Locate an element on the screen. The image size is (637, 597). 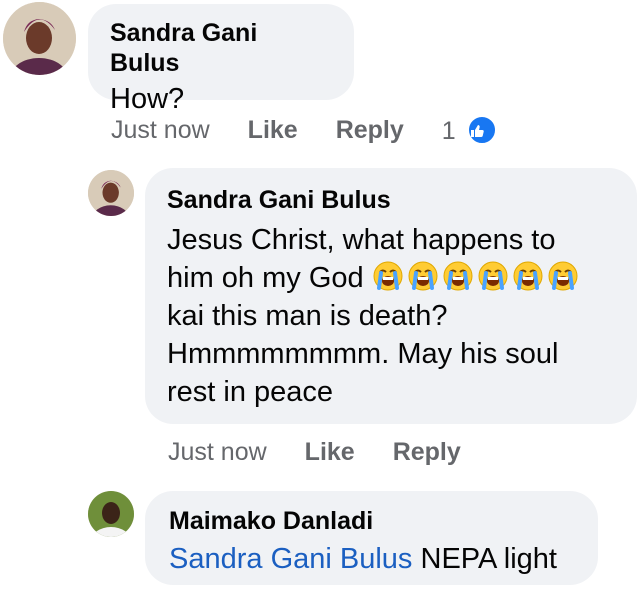
comment-text-line: him oh my God is located at coordinates (391, 278).